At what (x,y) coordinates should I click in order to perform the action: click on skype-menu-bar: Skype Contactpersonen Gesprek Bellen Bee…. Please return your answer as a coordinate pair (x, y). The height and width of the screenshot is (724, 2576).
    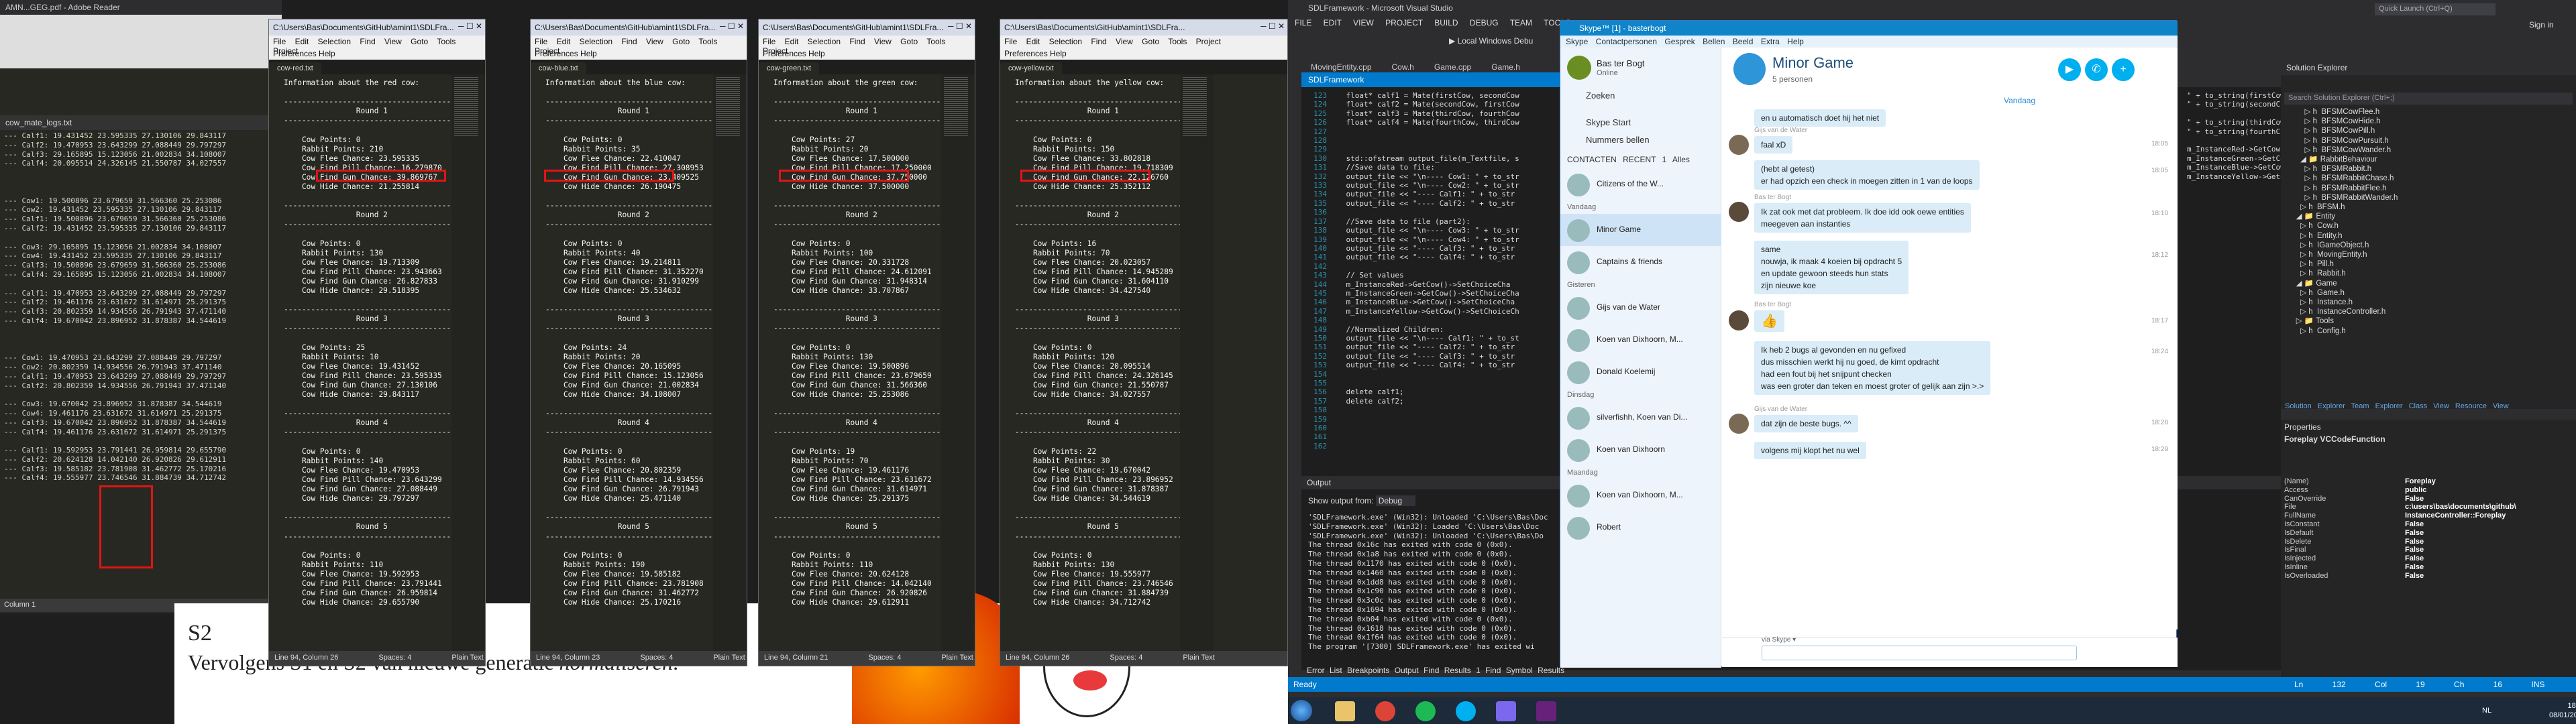
    Looking at the image, I should click on (1869, 42).